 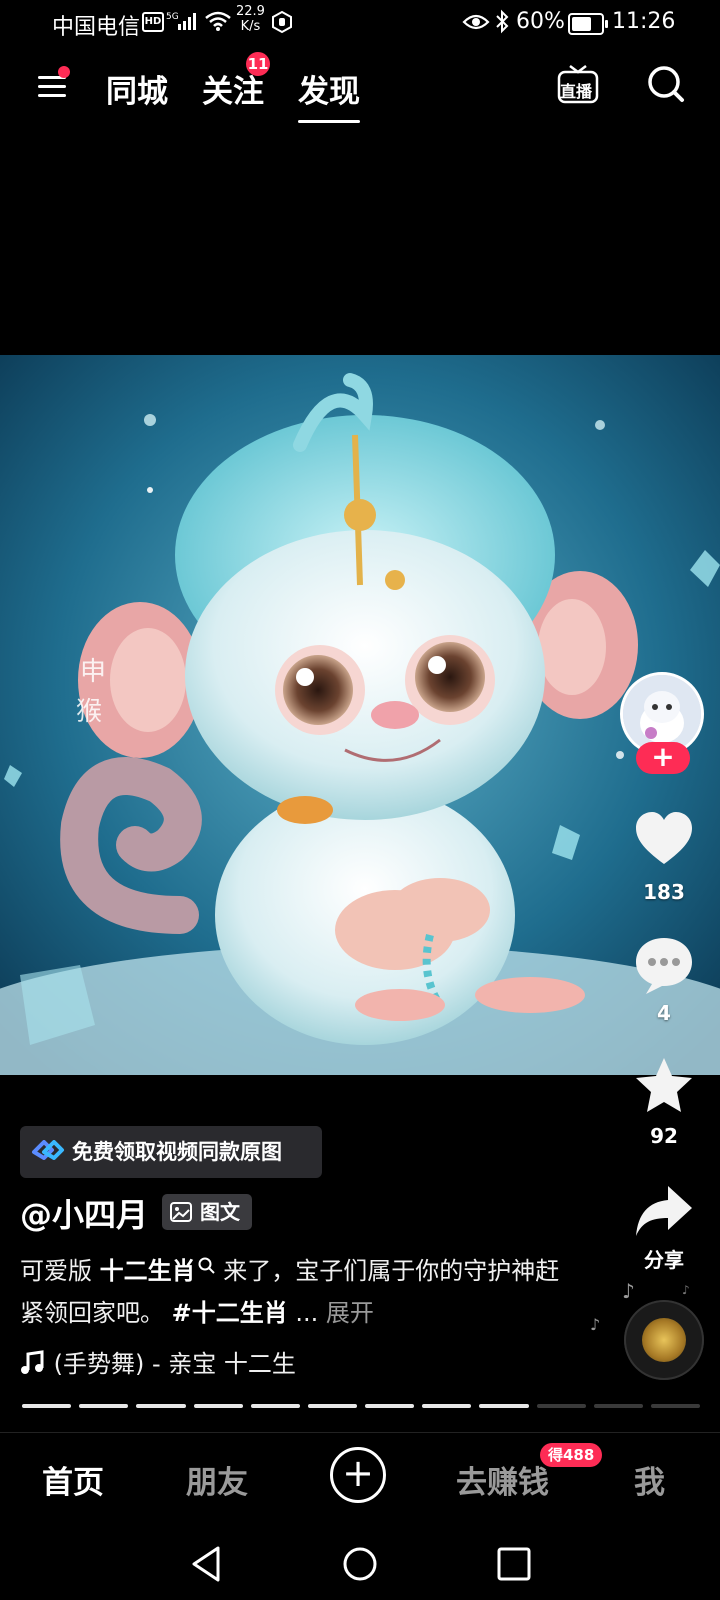 What do you see at coordinates (663, 758) in the screenshot?
I see `follow-button: +` at bounding box center [663, 758].